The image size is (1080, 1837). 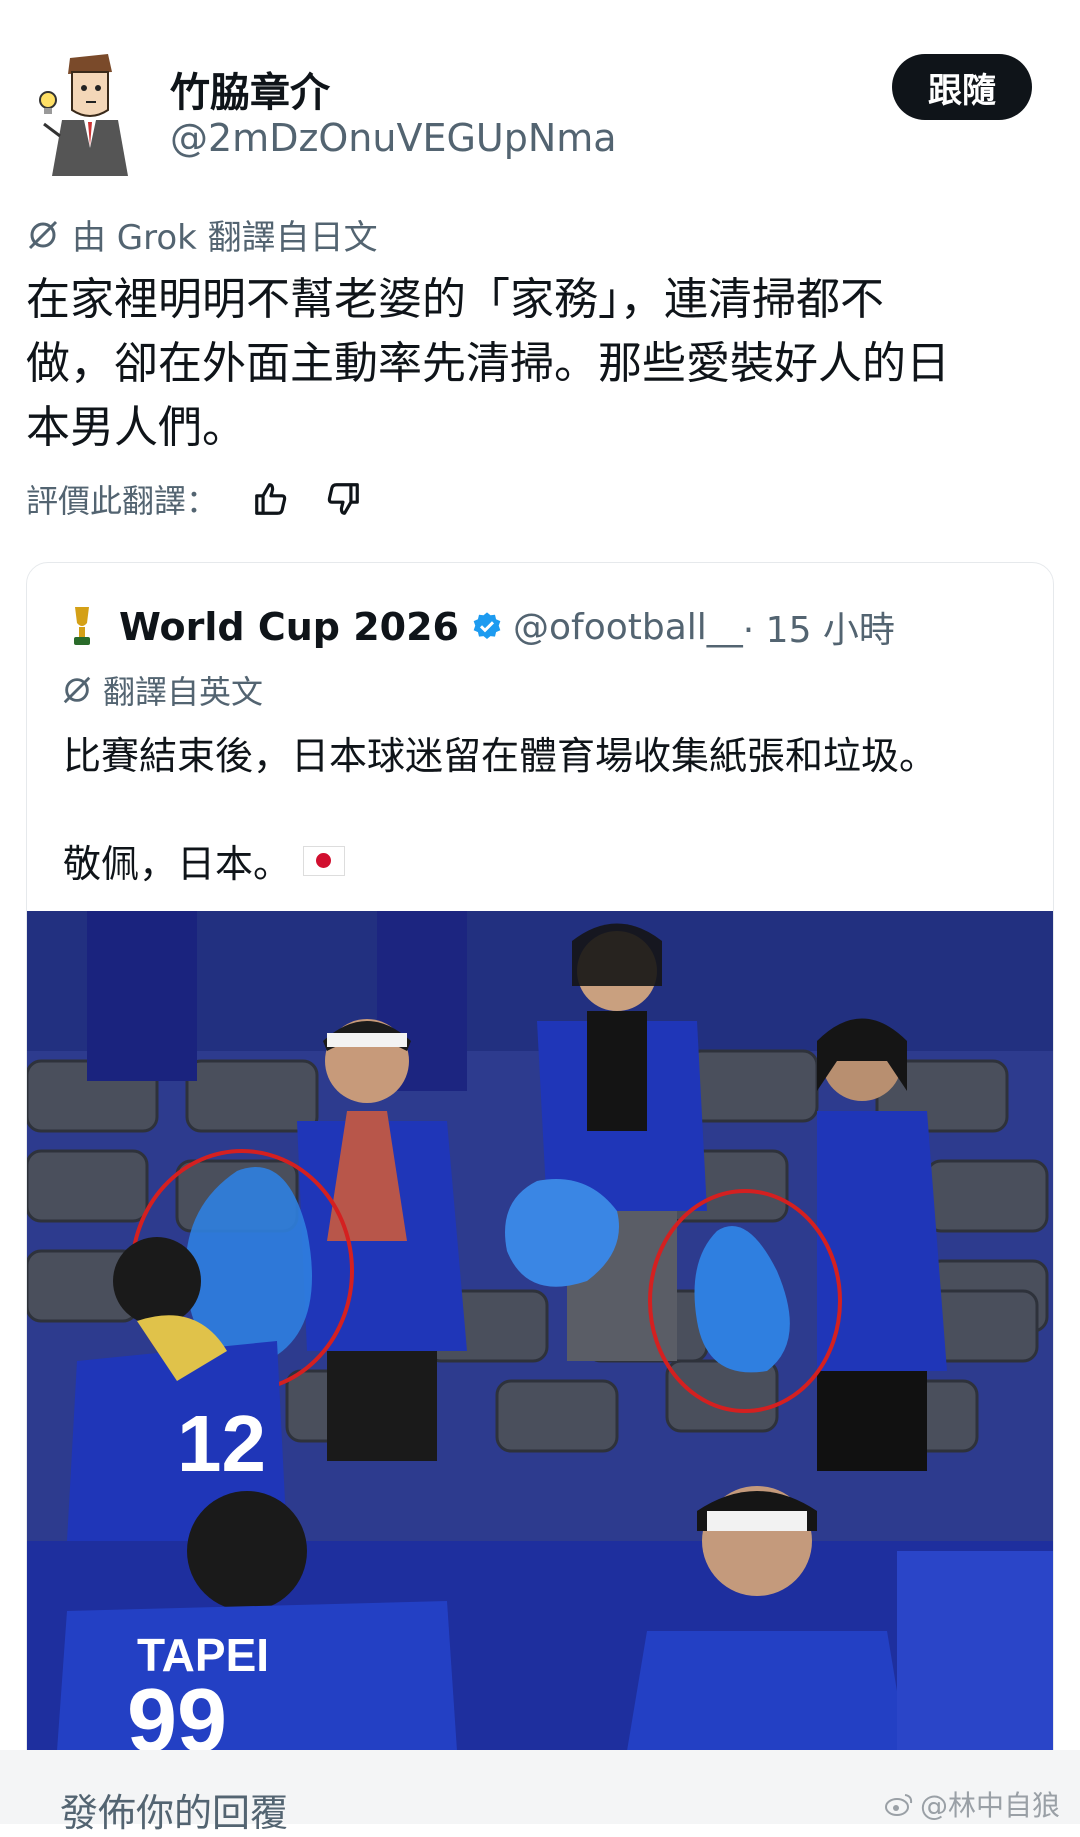 I want to click on follow-button: 跟隨, so click(x=962, y=87).